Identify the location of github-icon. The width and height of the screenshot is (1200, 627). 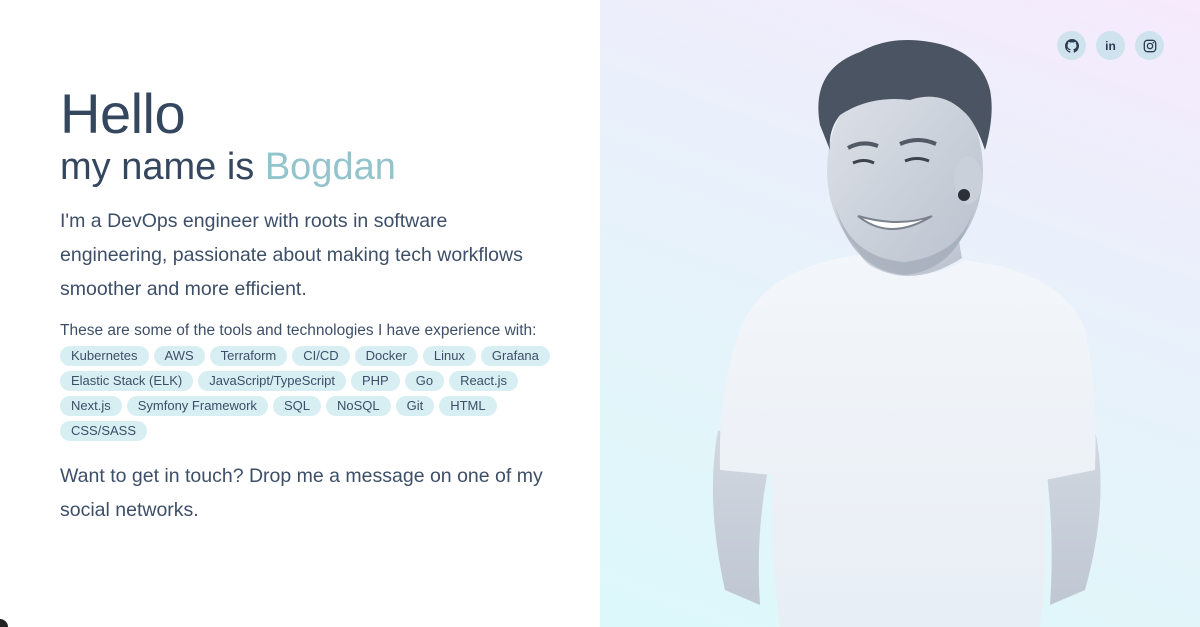
(1071, 45).